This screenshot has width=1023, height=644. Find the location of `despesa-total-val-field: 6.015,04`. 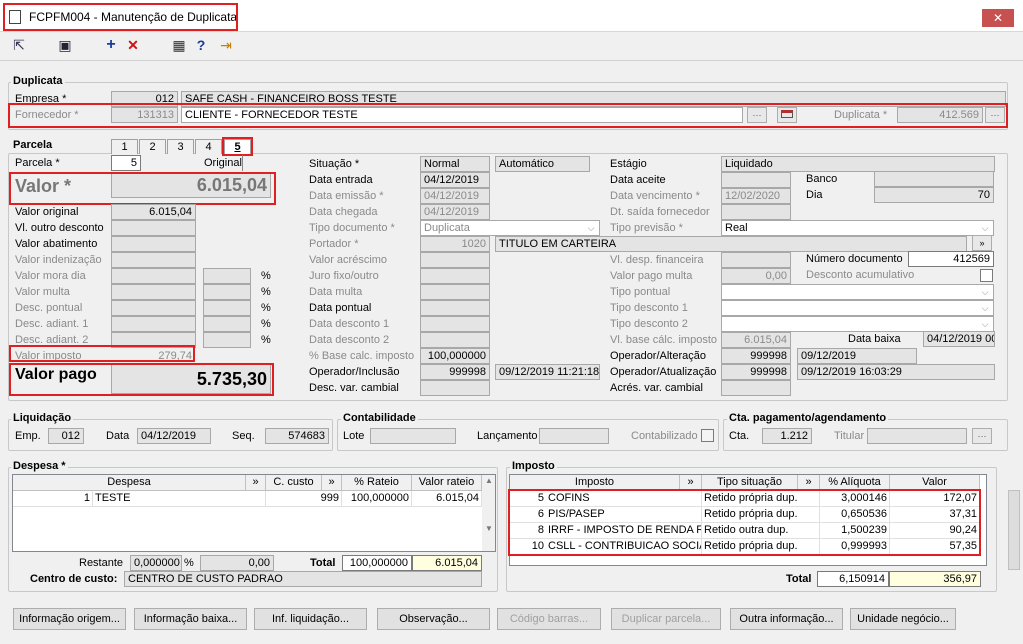

despesa-total-val-field: 6.015,04 is located at coordinates (447, 563).